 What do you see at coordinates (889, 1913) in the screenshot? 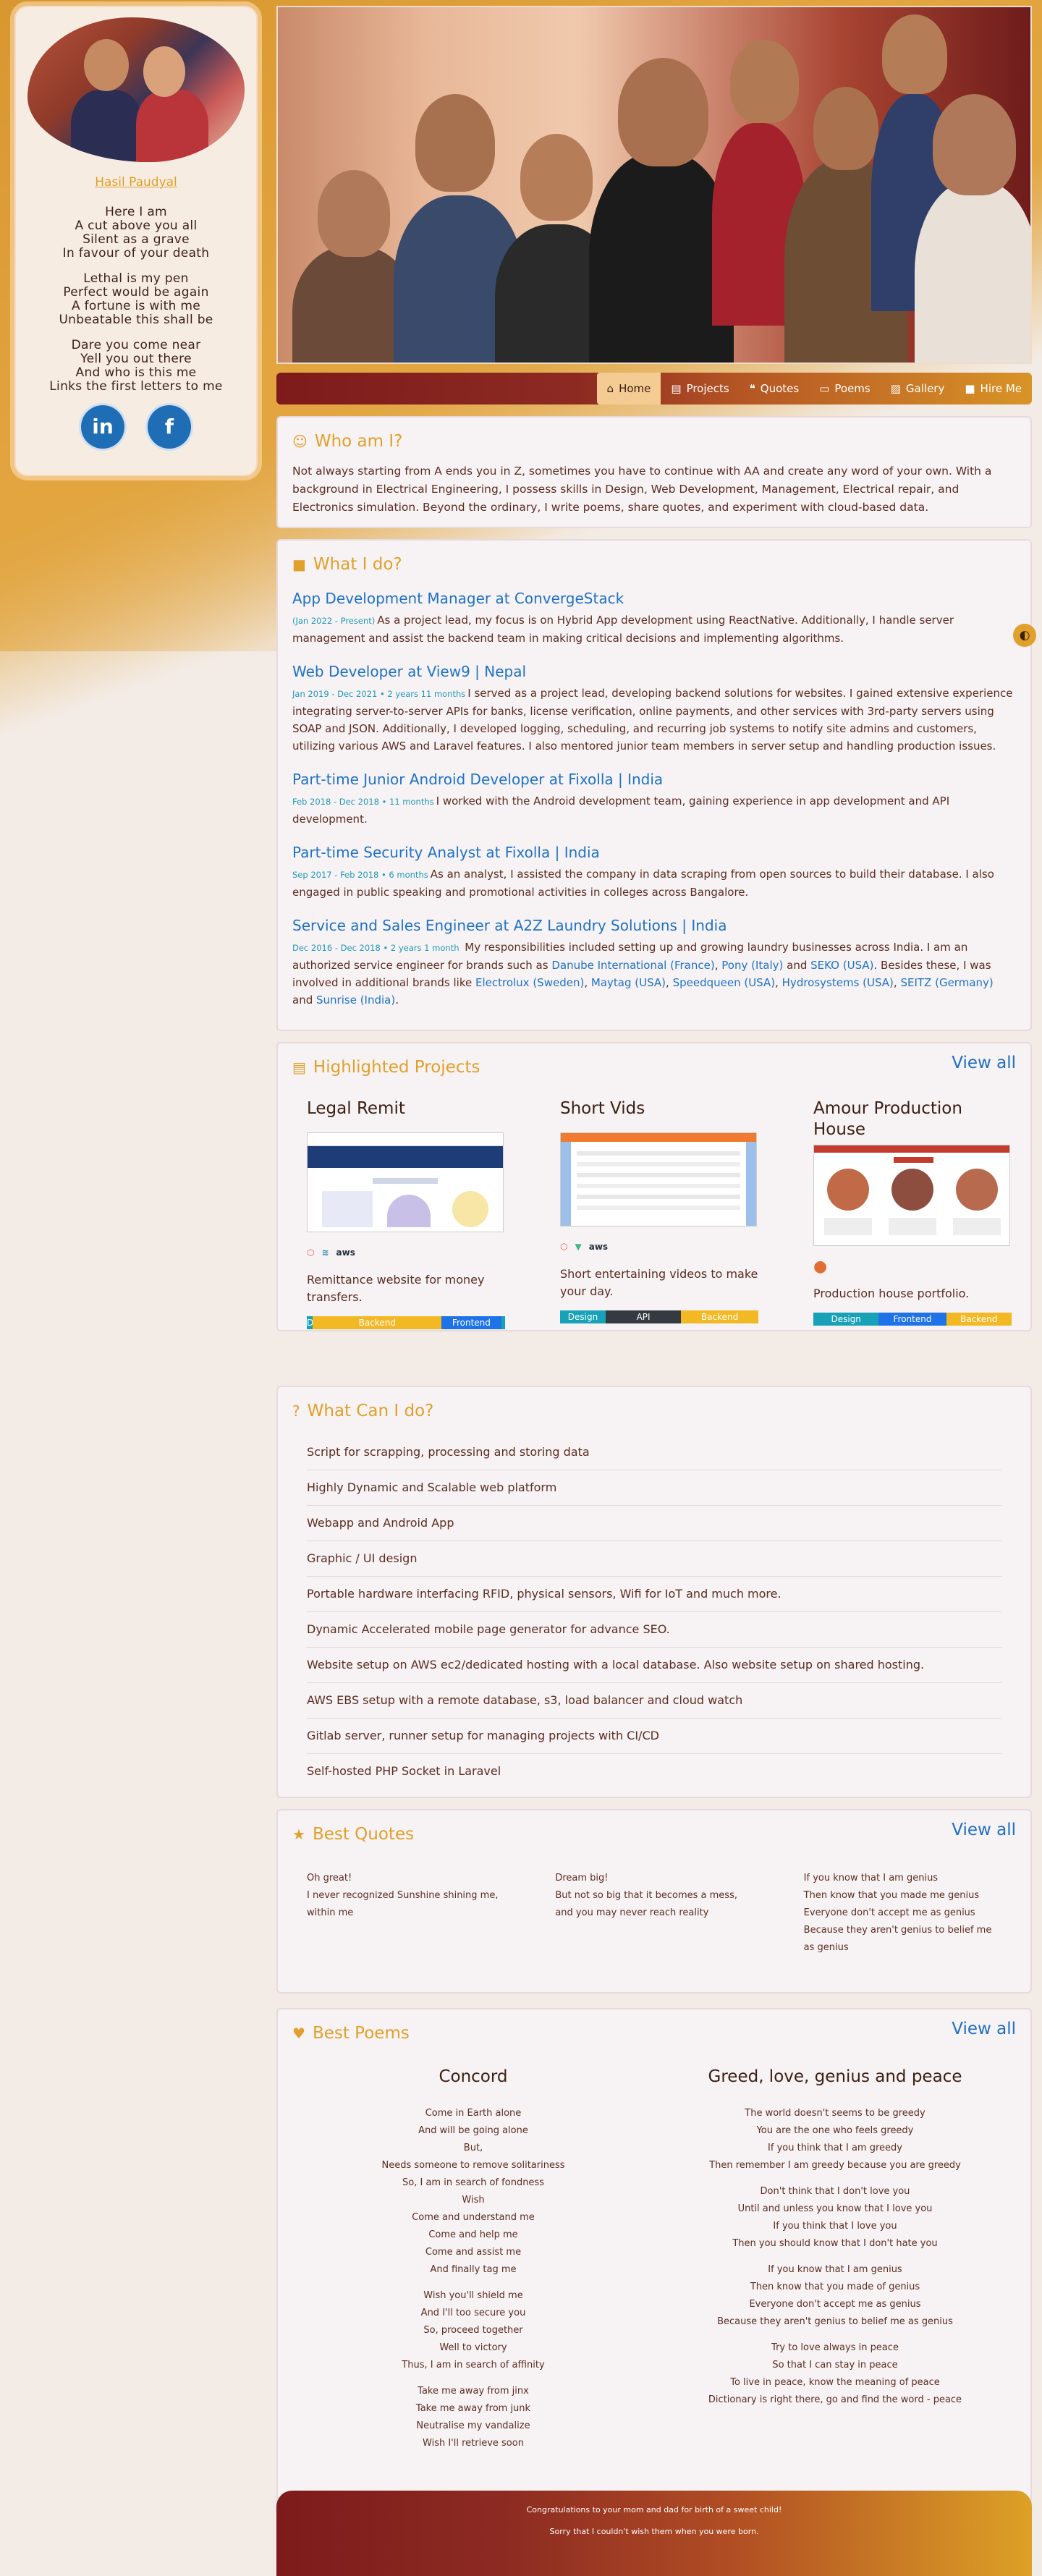
I see `quote-line: Everyone don't accept me as genius` at bounding box center [889, 1913].